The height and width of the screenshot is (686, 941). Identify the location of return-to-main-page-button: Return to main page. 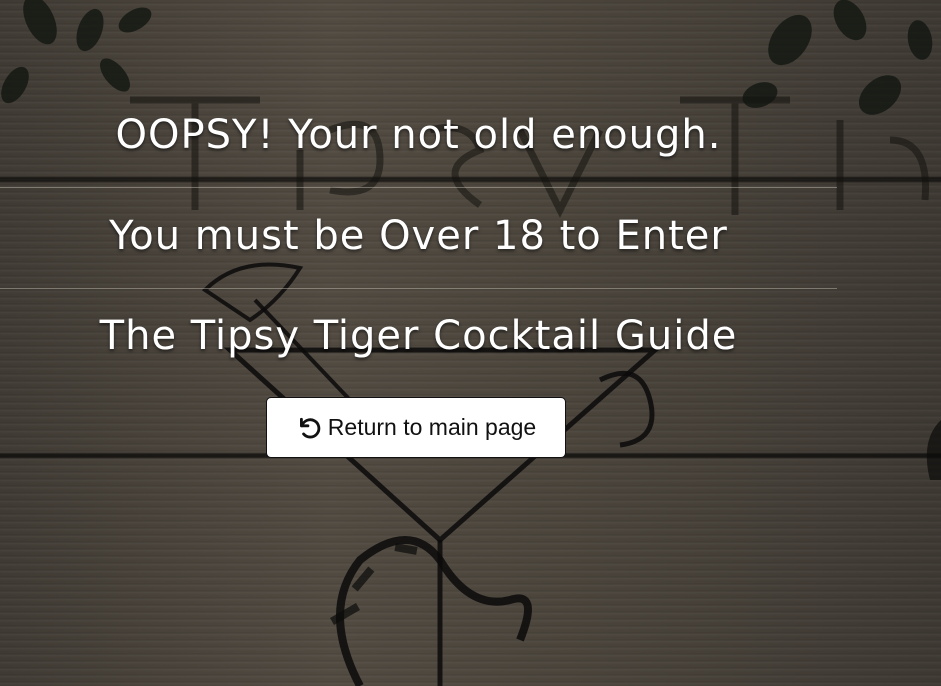
(416, 427).